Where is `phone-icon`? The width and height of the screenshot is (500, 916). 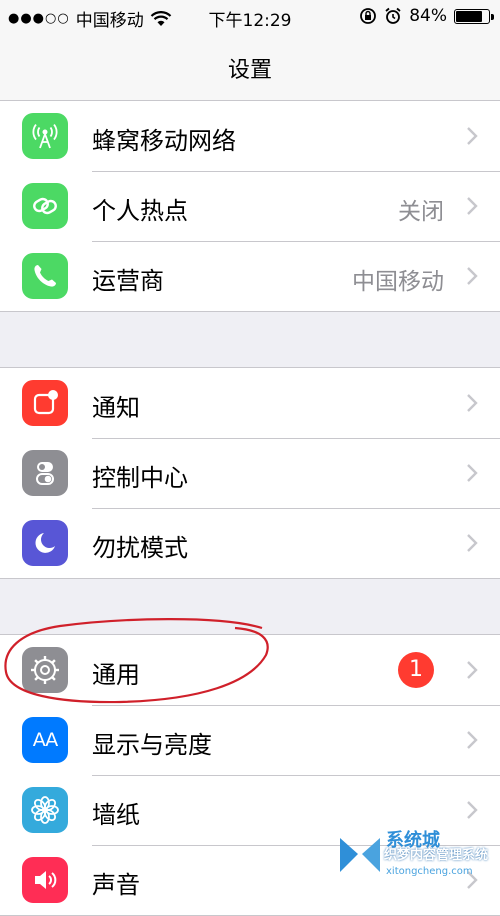 phone-icon is located at coordinates (45, 276).